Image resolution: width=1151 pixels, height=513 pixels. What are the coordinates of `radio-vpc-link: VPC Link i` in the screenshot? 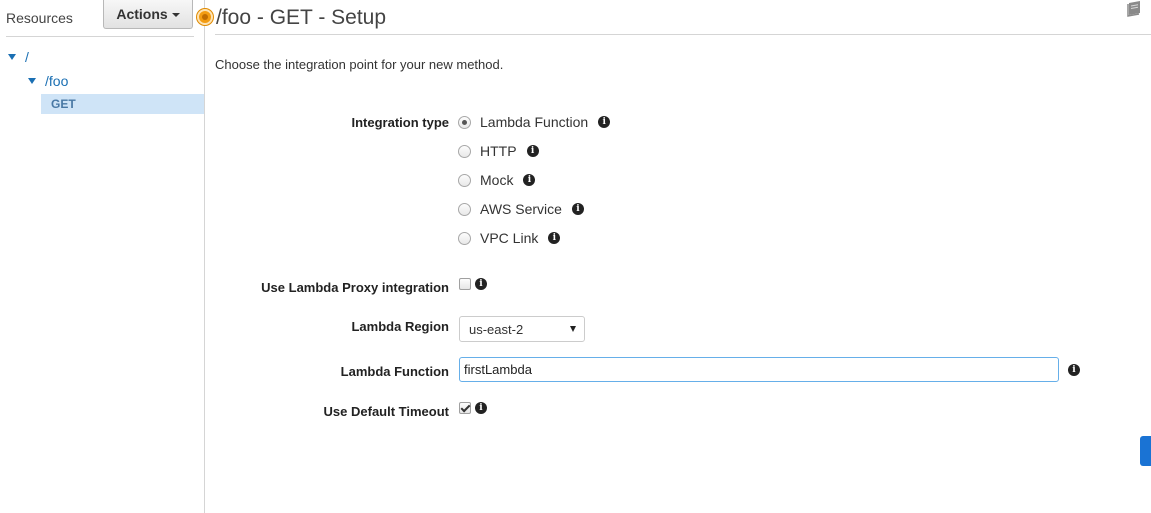 It's located at (509, 238).